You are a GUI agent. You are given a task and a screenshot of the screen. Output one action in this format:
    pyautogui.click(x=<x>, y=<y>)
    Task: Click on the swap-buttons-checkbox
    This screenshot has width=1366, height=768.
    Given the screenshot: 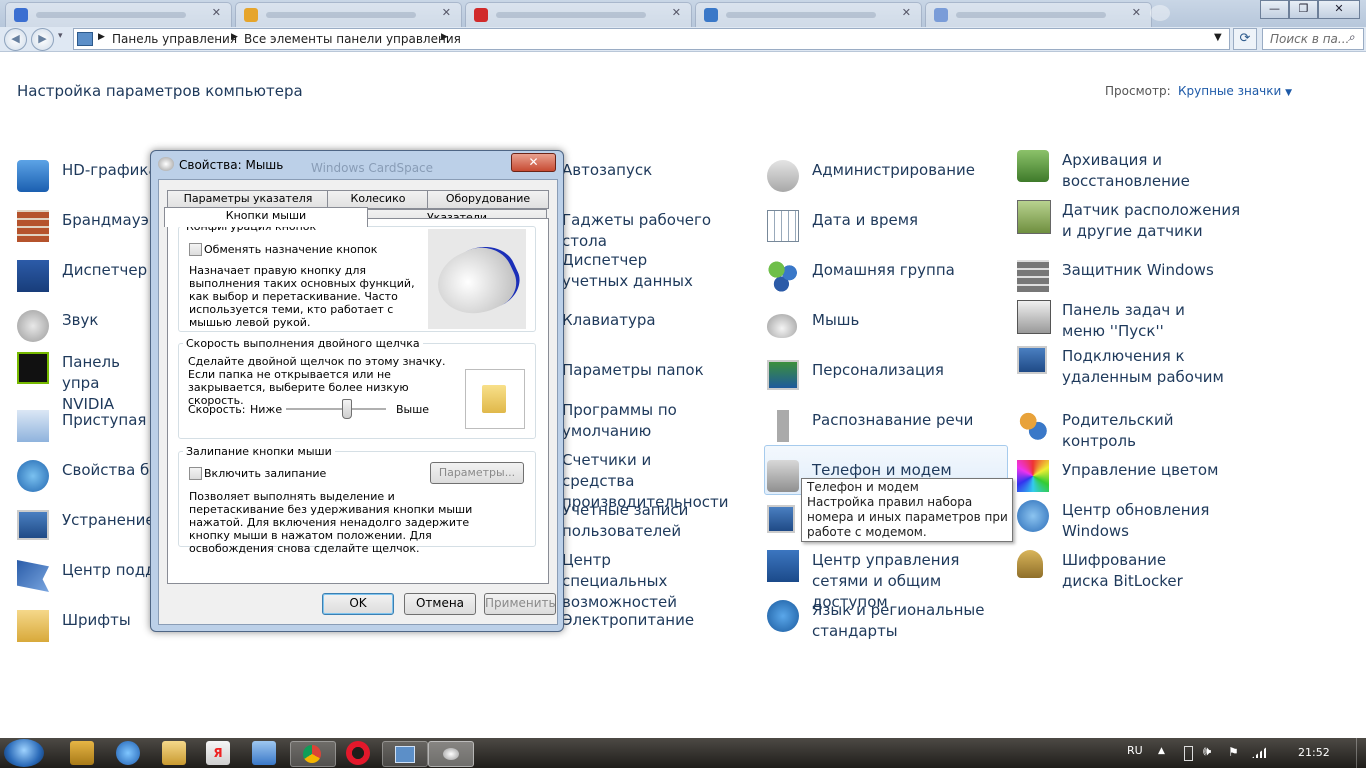 What is the action you would take?
    pyautogui.click(x=195, y=249)
    